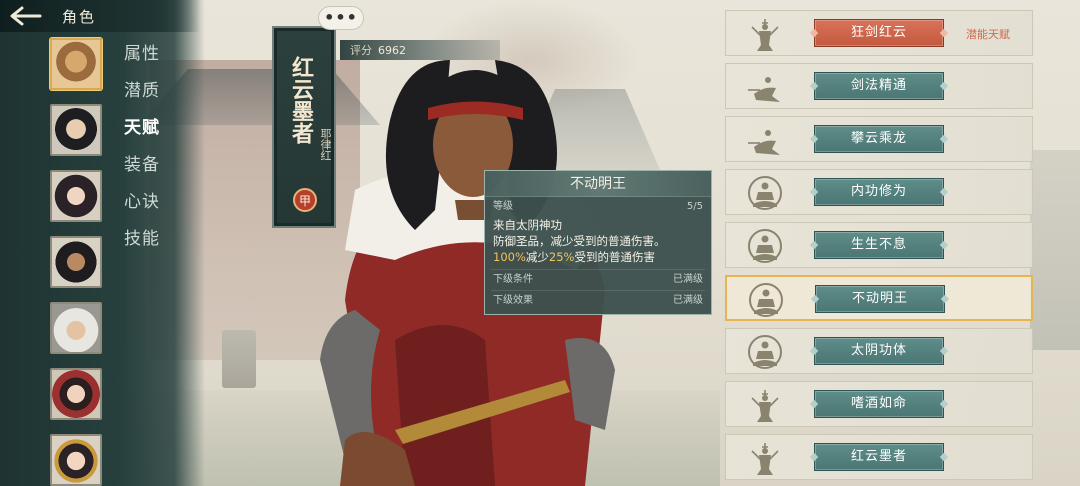 The width and height of the screenshot is (1080, 486). I want to click on character-title: 红云墨者, so click(301, 100).